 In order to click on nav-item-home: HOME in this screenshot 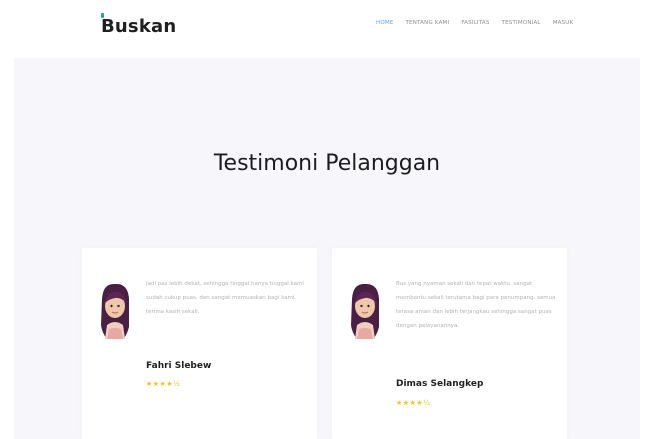, I will do `click(385, 23)`.